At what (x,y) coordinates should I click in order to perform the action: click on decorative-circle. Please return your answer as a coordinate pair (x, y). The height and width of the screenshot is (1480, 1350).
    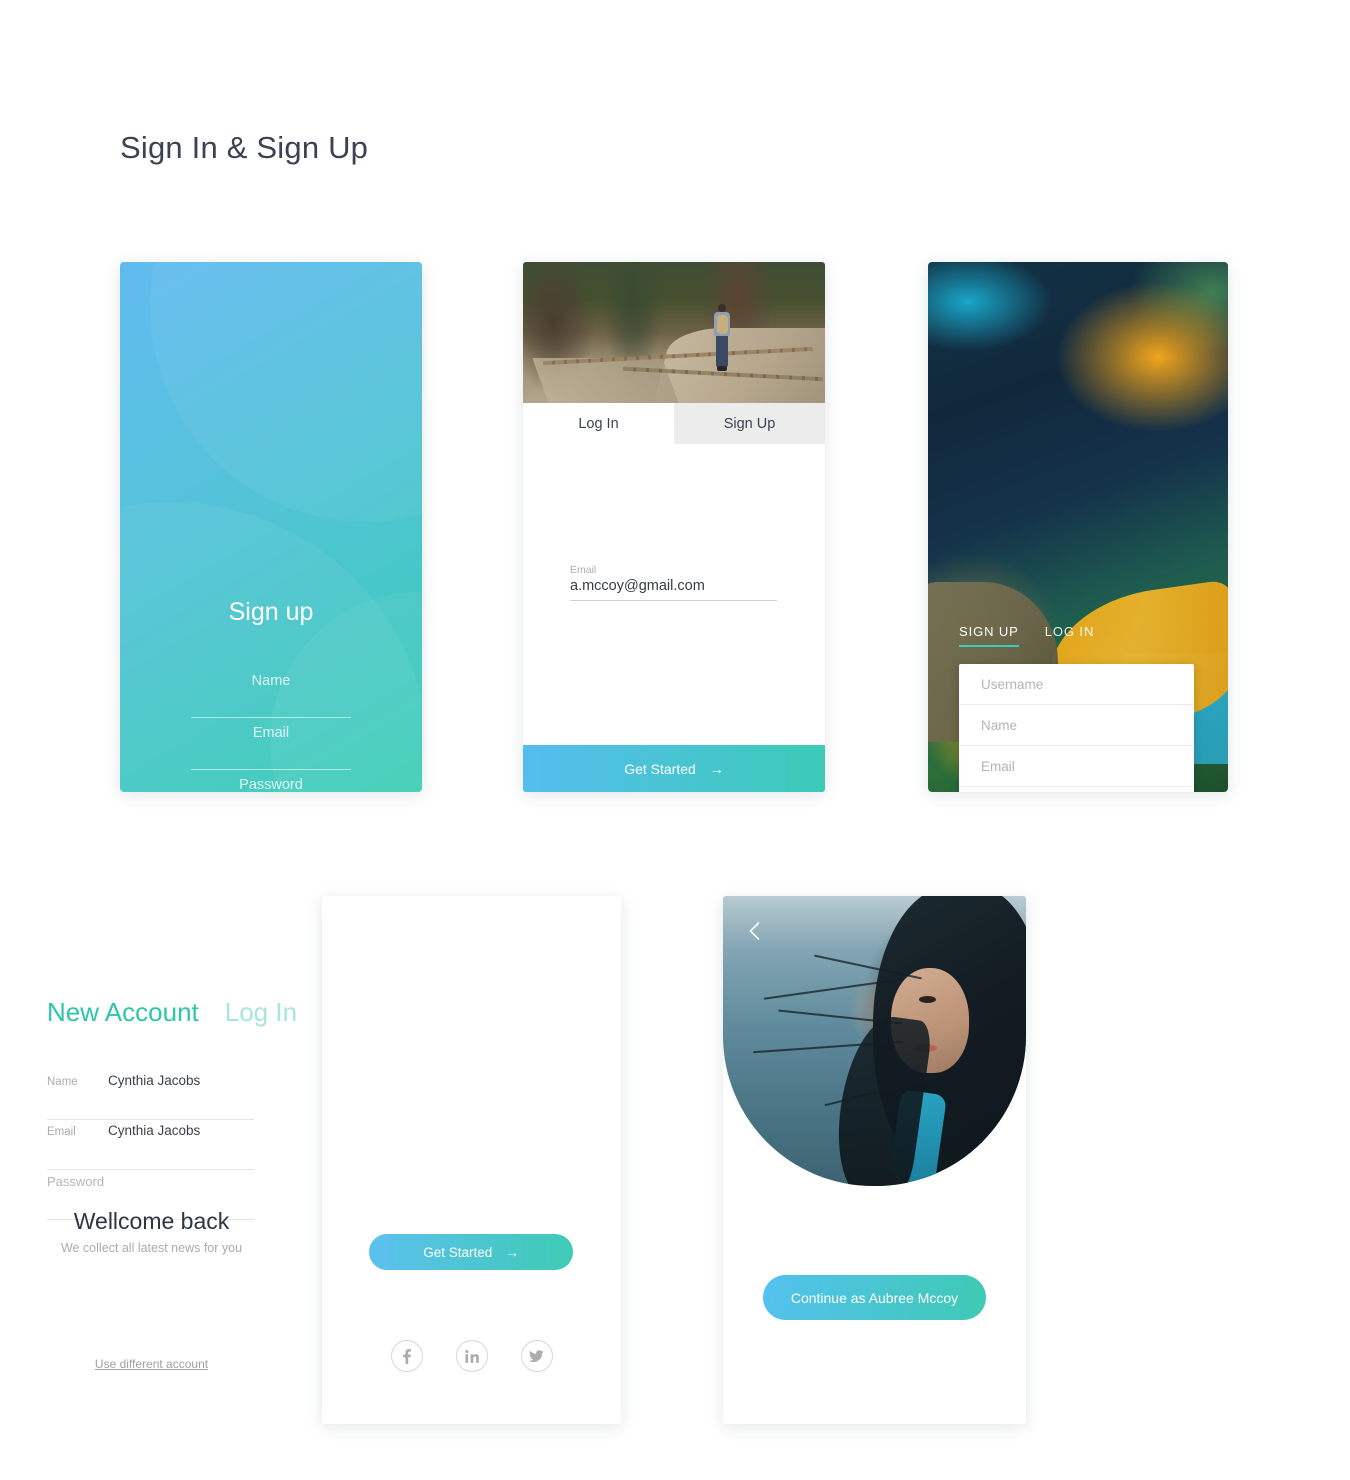
    Looking at the image, I should click on (286, 392).